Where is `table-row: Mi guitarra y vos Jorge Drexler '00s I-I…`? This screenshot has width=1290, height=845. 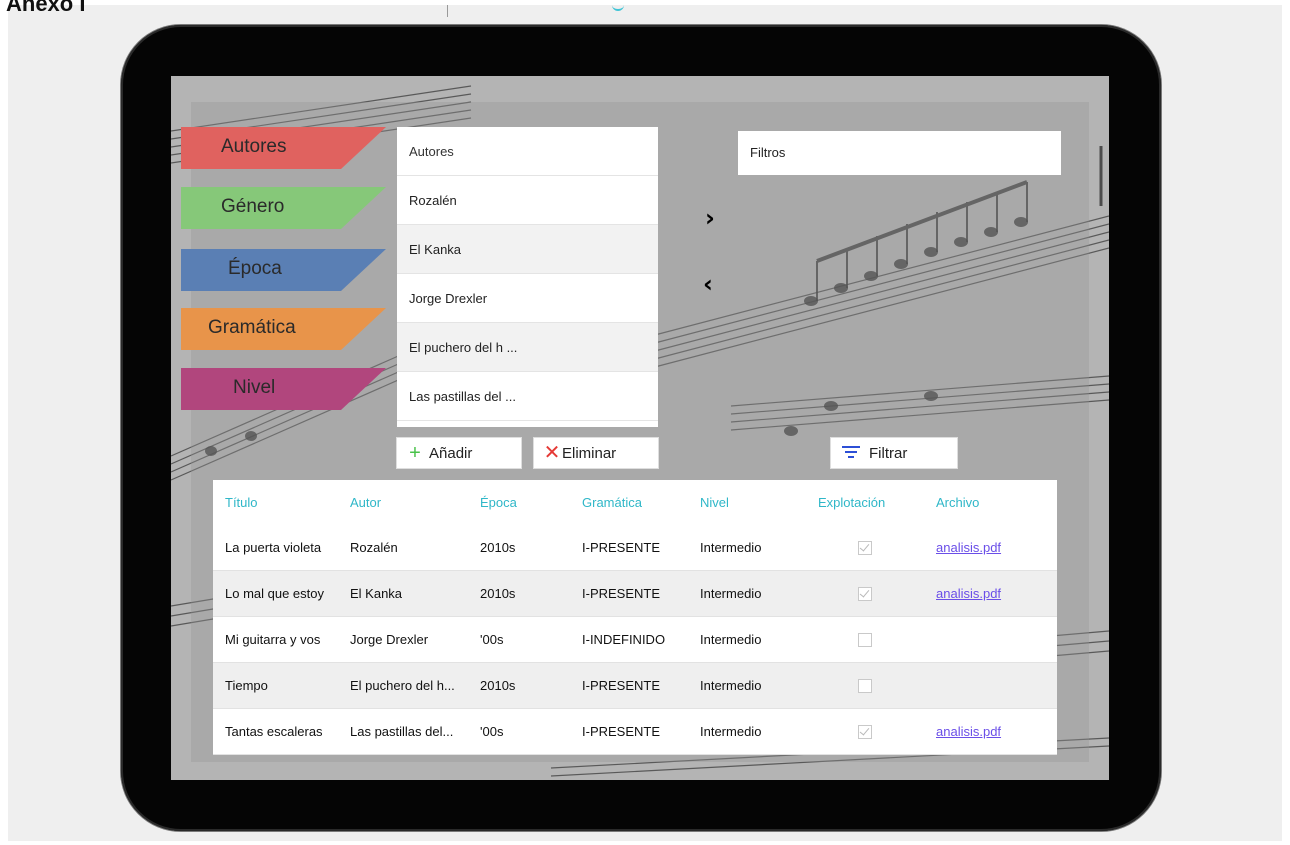 table-row: Mi guitarra y vos Jorge Drexler '00s I-I… is located at coordinates (635, 639).